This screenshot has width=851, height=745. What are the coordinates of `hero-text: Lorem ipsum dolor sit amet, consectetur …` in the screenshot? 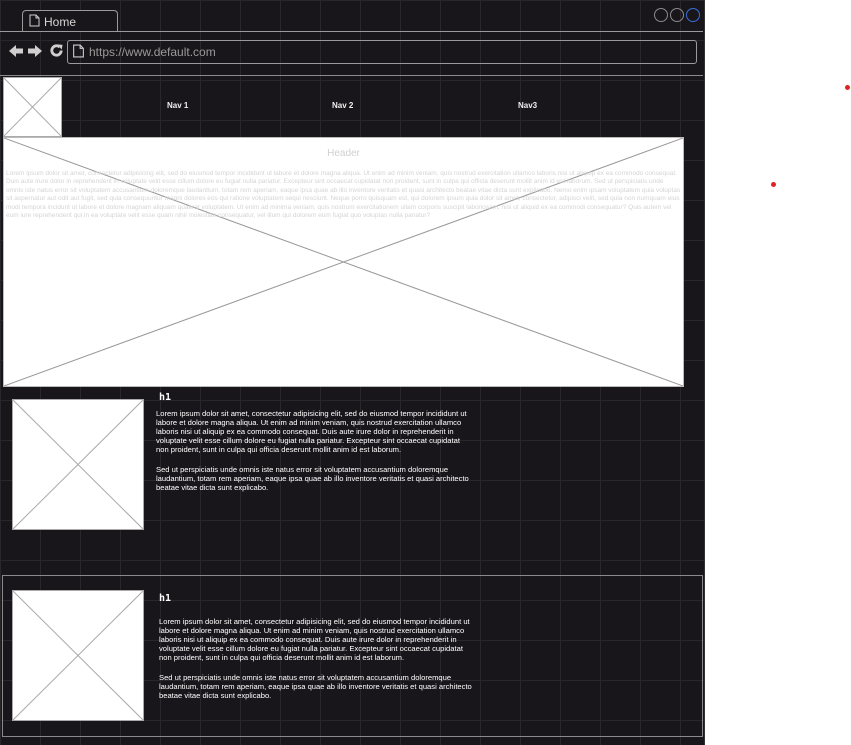 It's located at (343, 195).